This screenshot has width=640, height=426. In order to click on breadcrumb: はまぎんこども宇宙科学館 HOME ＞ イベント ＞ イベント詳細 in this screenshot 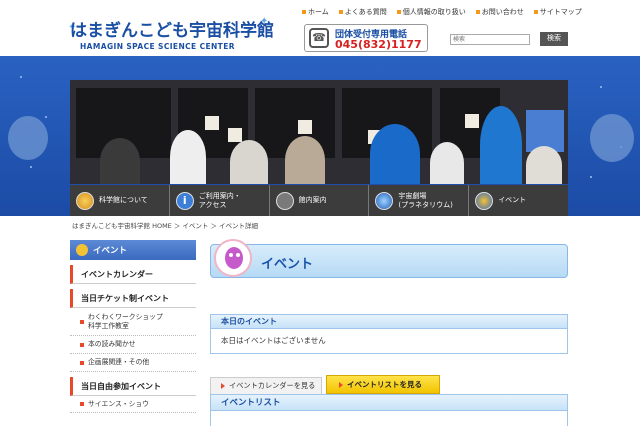, I will do `click(165, 225)`.